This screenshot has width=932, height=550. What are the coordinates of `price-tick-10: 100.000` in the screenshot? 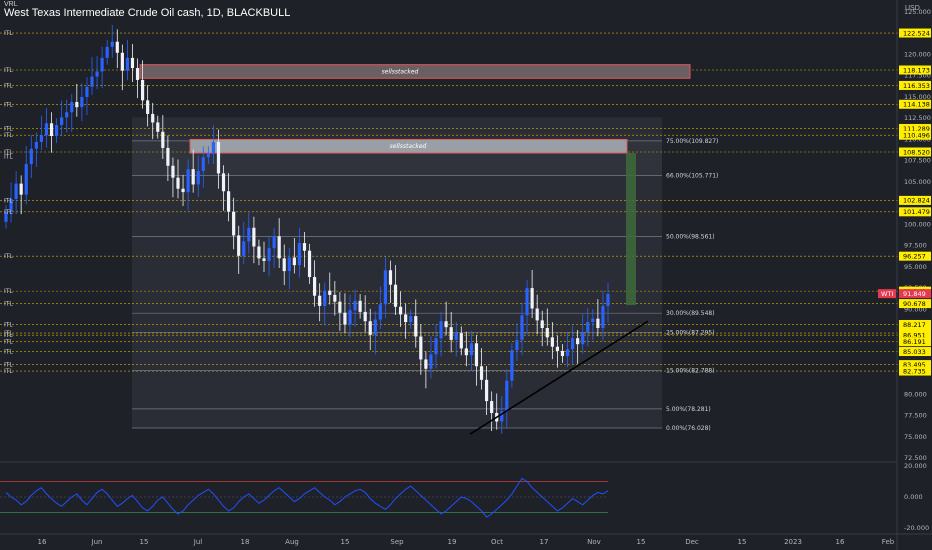 It's located at (917, 224).